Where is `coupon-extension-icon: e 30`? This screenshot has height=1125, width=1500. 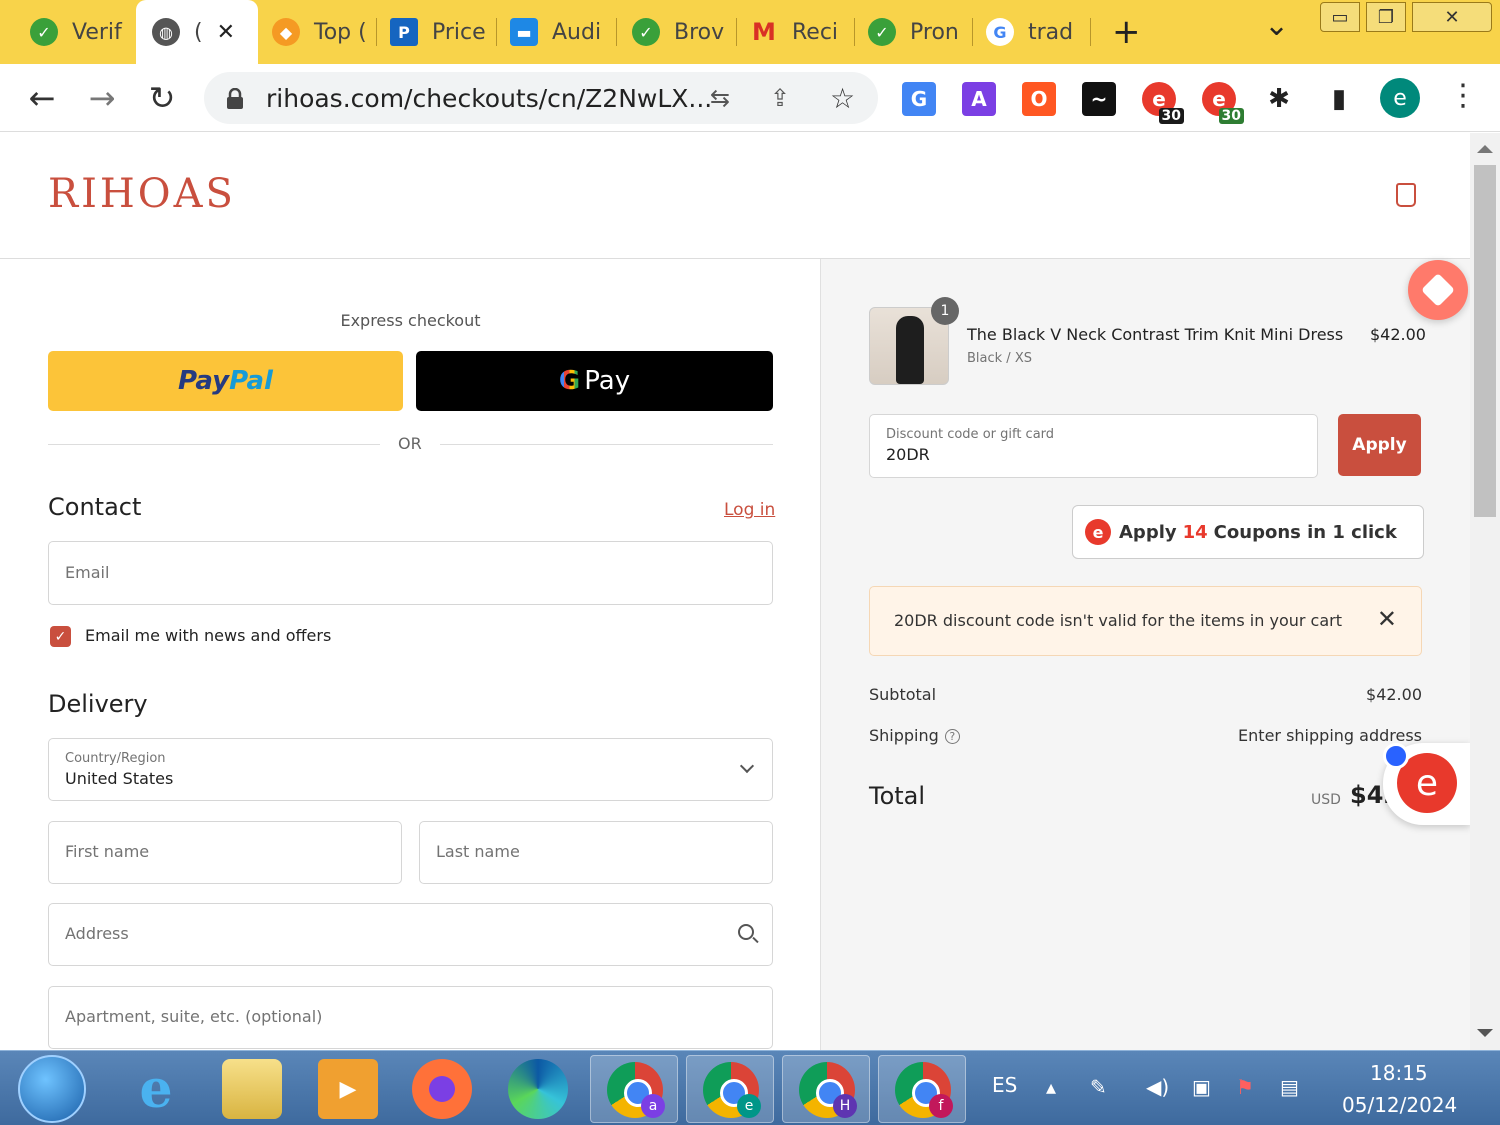 coupon-extension-icon: e 30 is located at coordinates (1163, 103).